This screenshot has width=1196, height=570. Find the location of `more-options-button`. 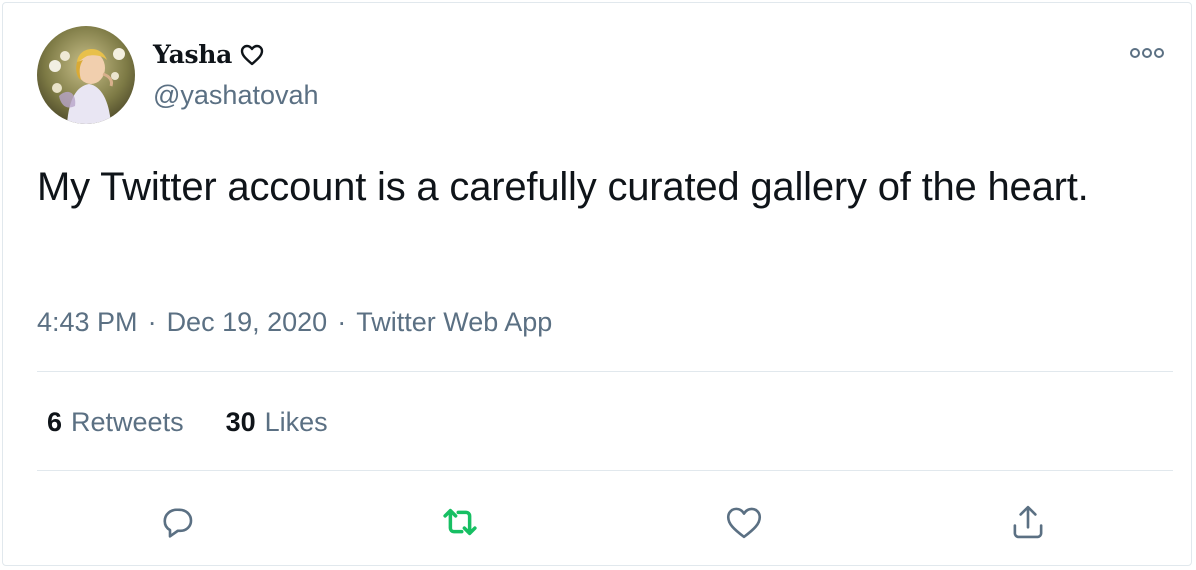

more-options-button is located at coordinates (1147, 53).